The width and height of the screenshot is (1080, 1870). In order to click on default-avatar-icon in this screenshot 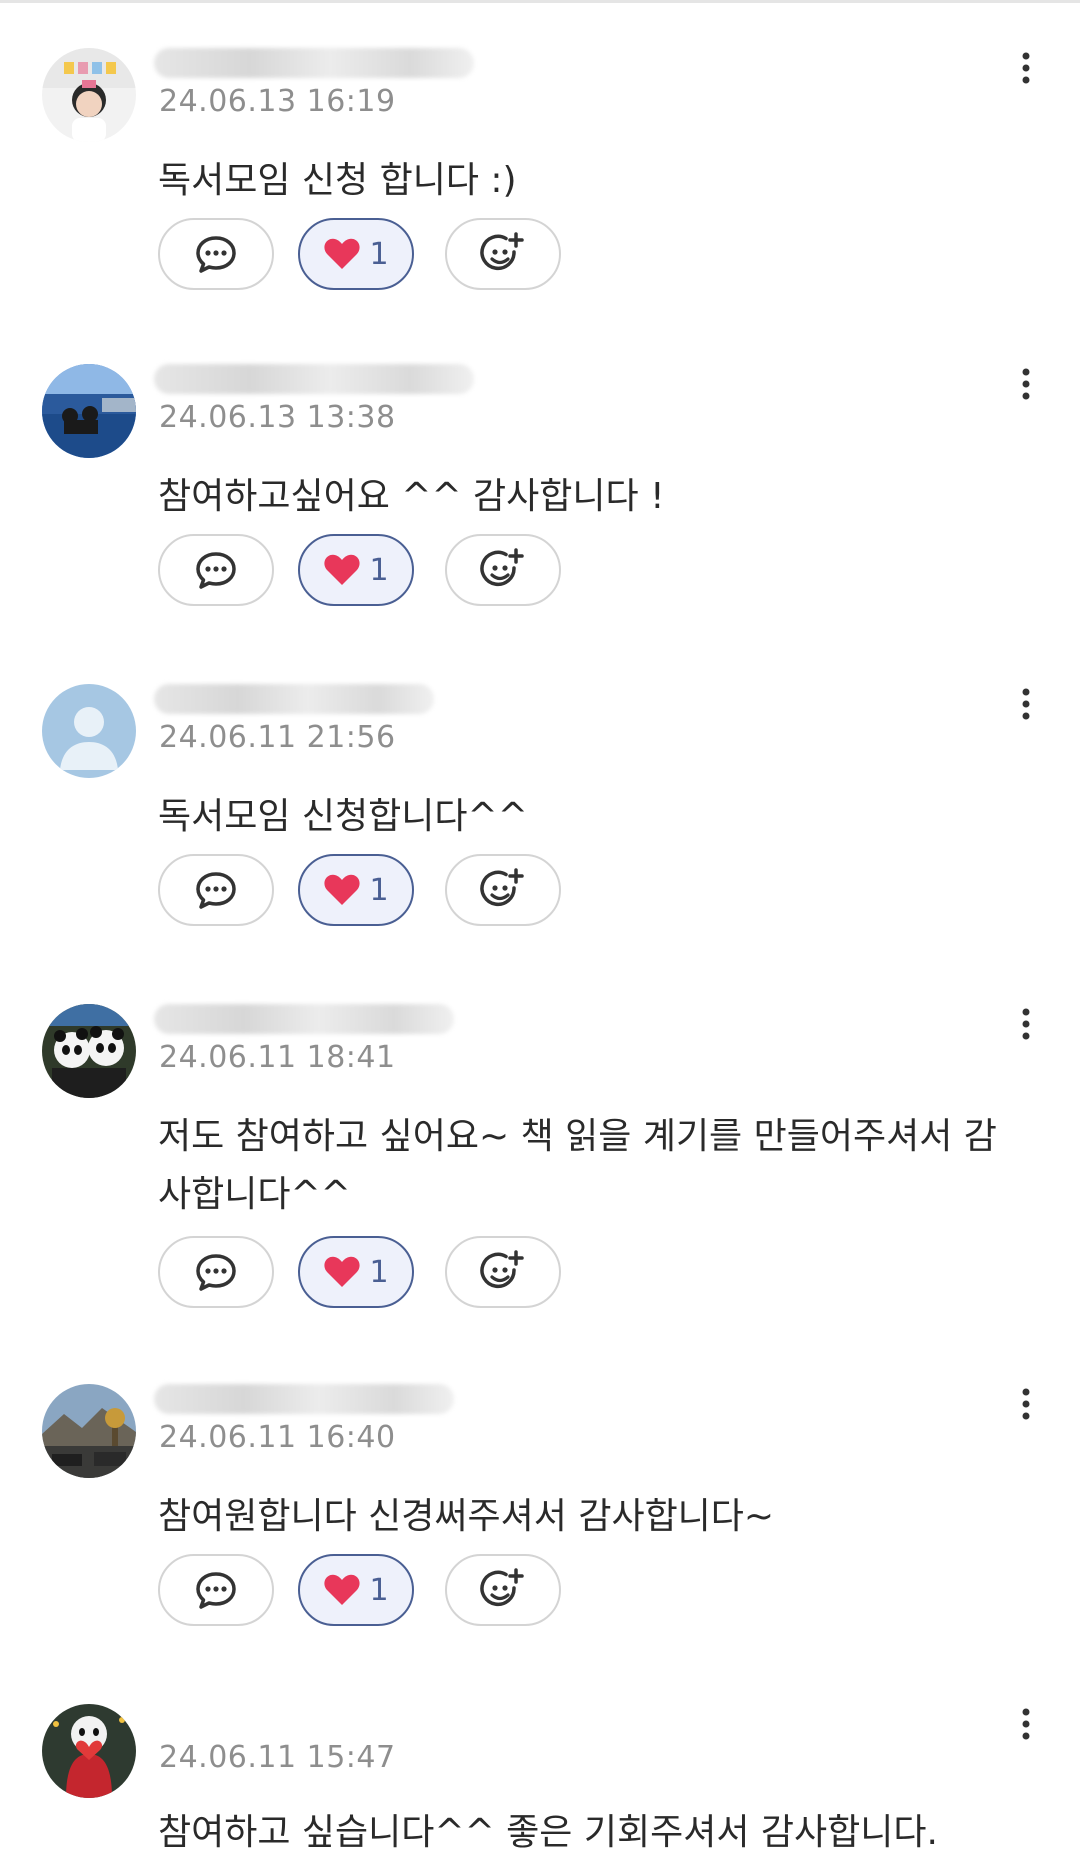, I will do `click(89, 731)`.